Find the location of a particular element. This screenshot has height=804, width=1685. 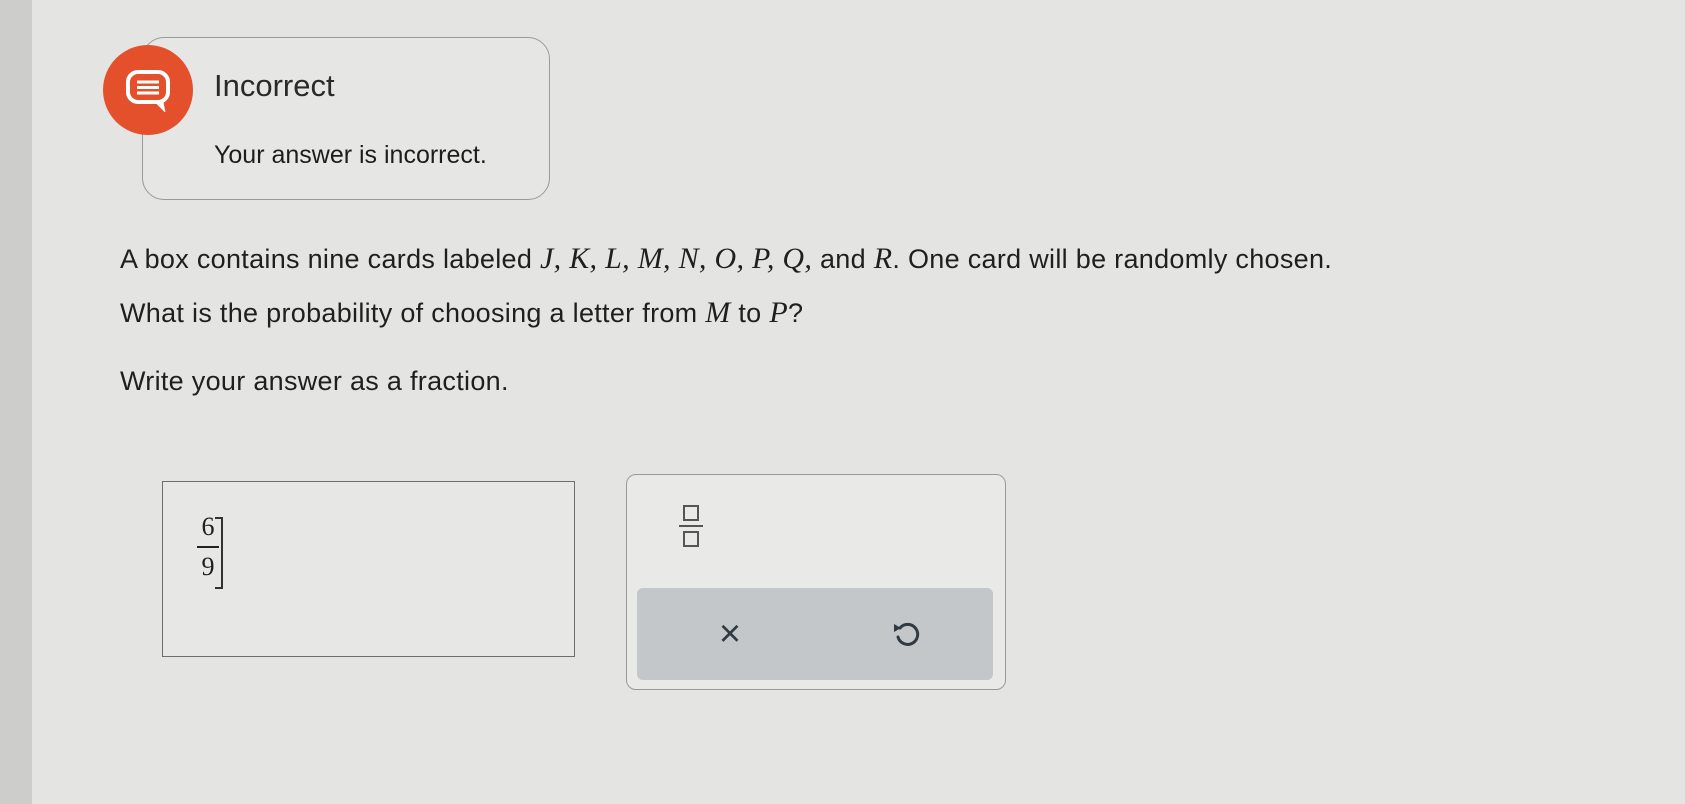

card-letter-last: R is located at coordinates (883, 258).